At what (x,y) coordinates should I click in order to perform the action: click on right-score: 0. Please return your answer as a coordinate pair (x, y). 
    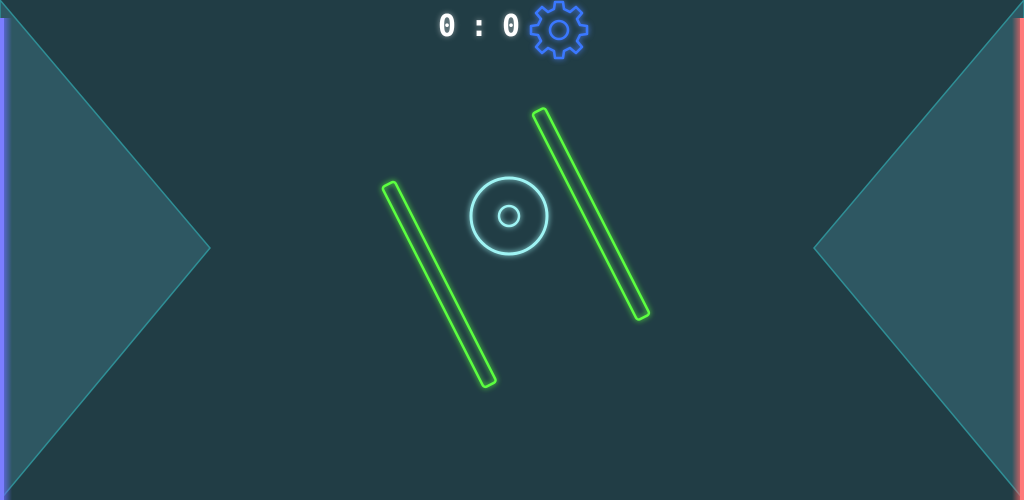
    Looking at the image, I should click on (511, 26).